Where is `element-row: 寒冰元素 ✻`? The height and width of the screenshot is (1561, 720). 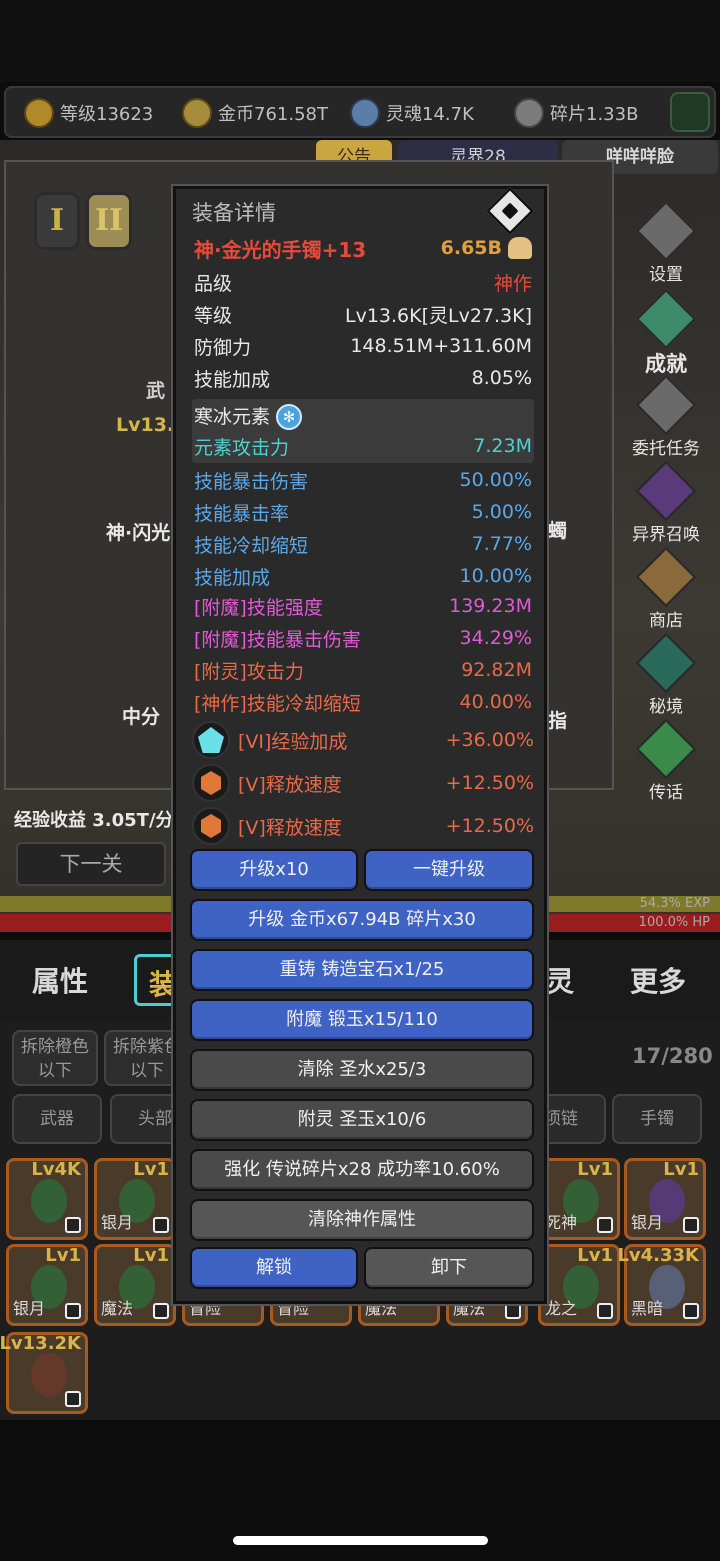
element-row: 寒冰元素 ✻ is located at coordinates (363, 416).